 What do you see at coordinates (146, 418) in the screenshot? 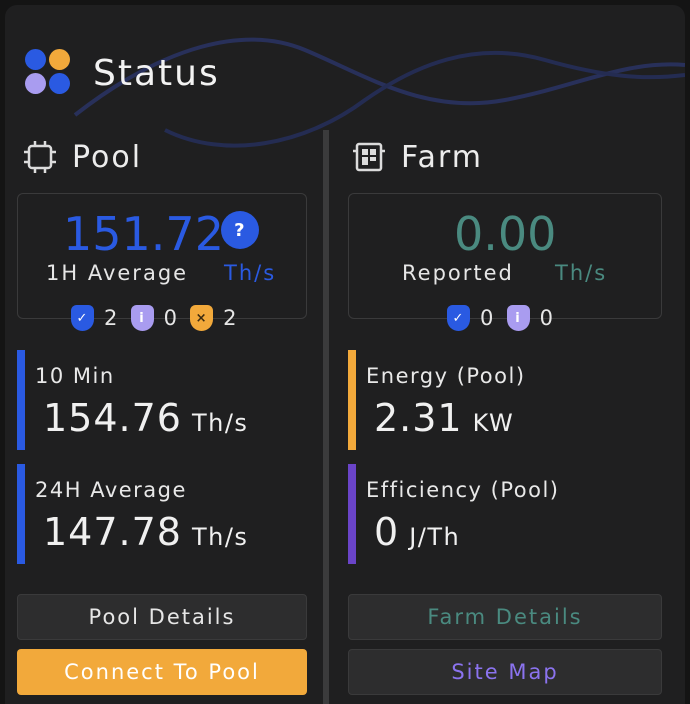
I see `metric-value: 154.76 Th/s` at bounding box center [146, 418].